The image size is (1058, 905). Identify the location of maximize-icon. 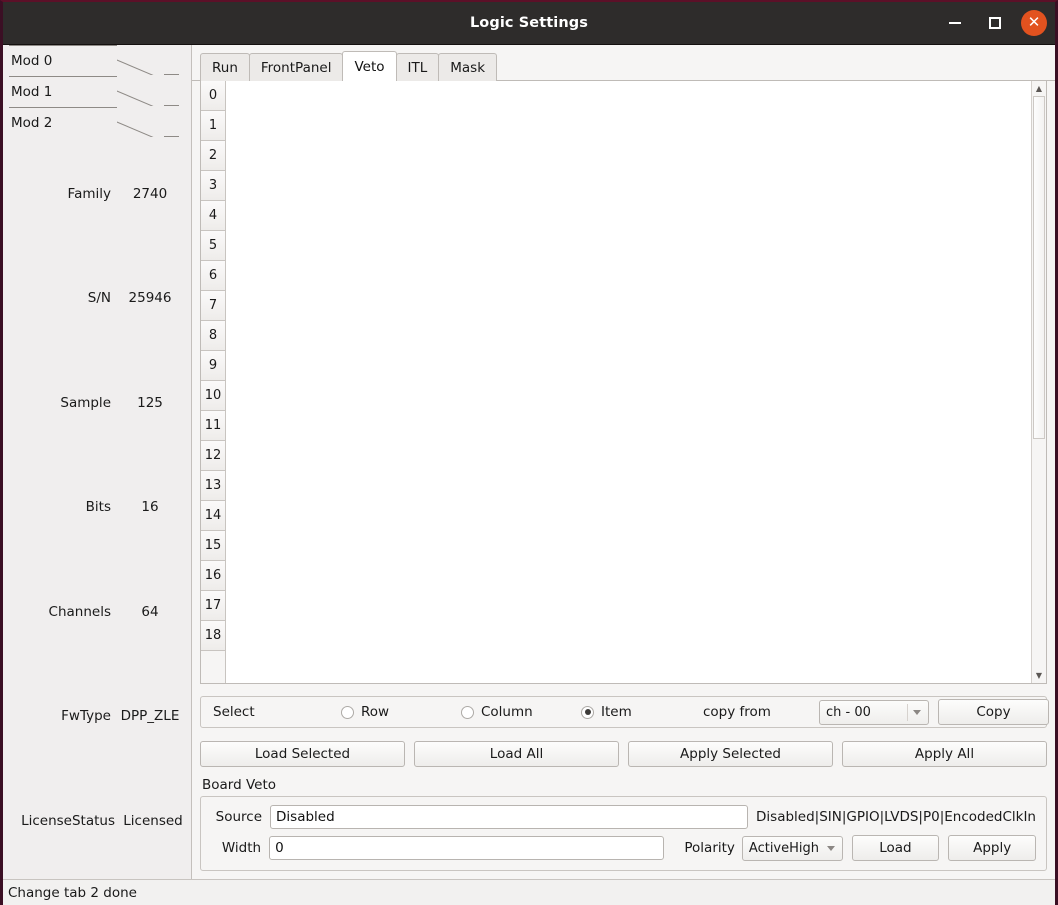
(995, 23).